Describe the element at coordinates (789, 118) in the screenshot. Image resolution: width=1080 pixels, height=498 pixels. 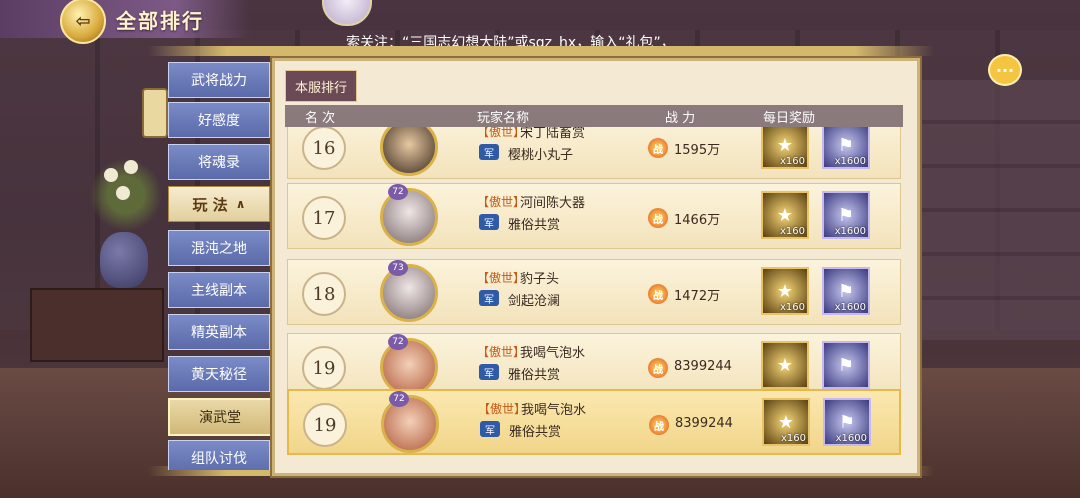
I see `column-reward: 每日奖励` at that location.